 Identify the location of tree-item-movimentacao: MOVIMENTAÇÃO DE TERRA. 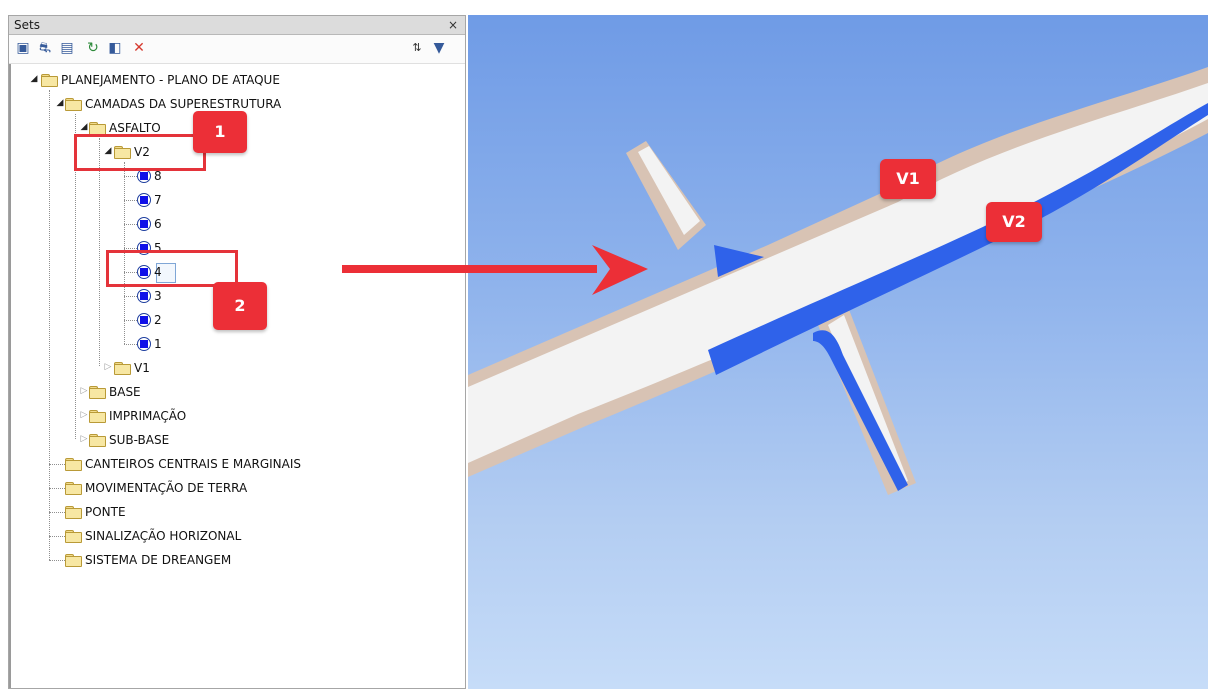
(156, 488).